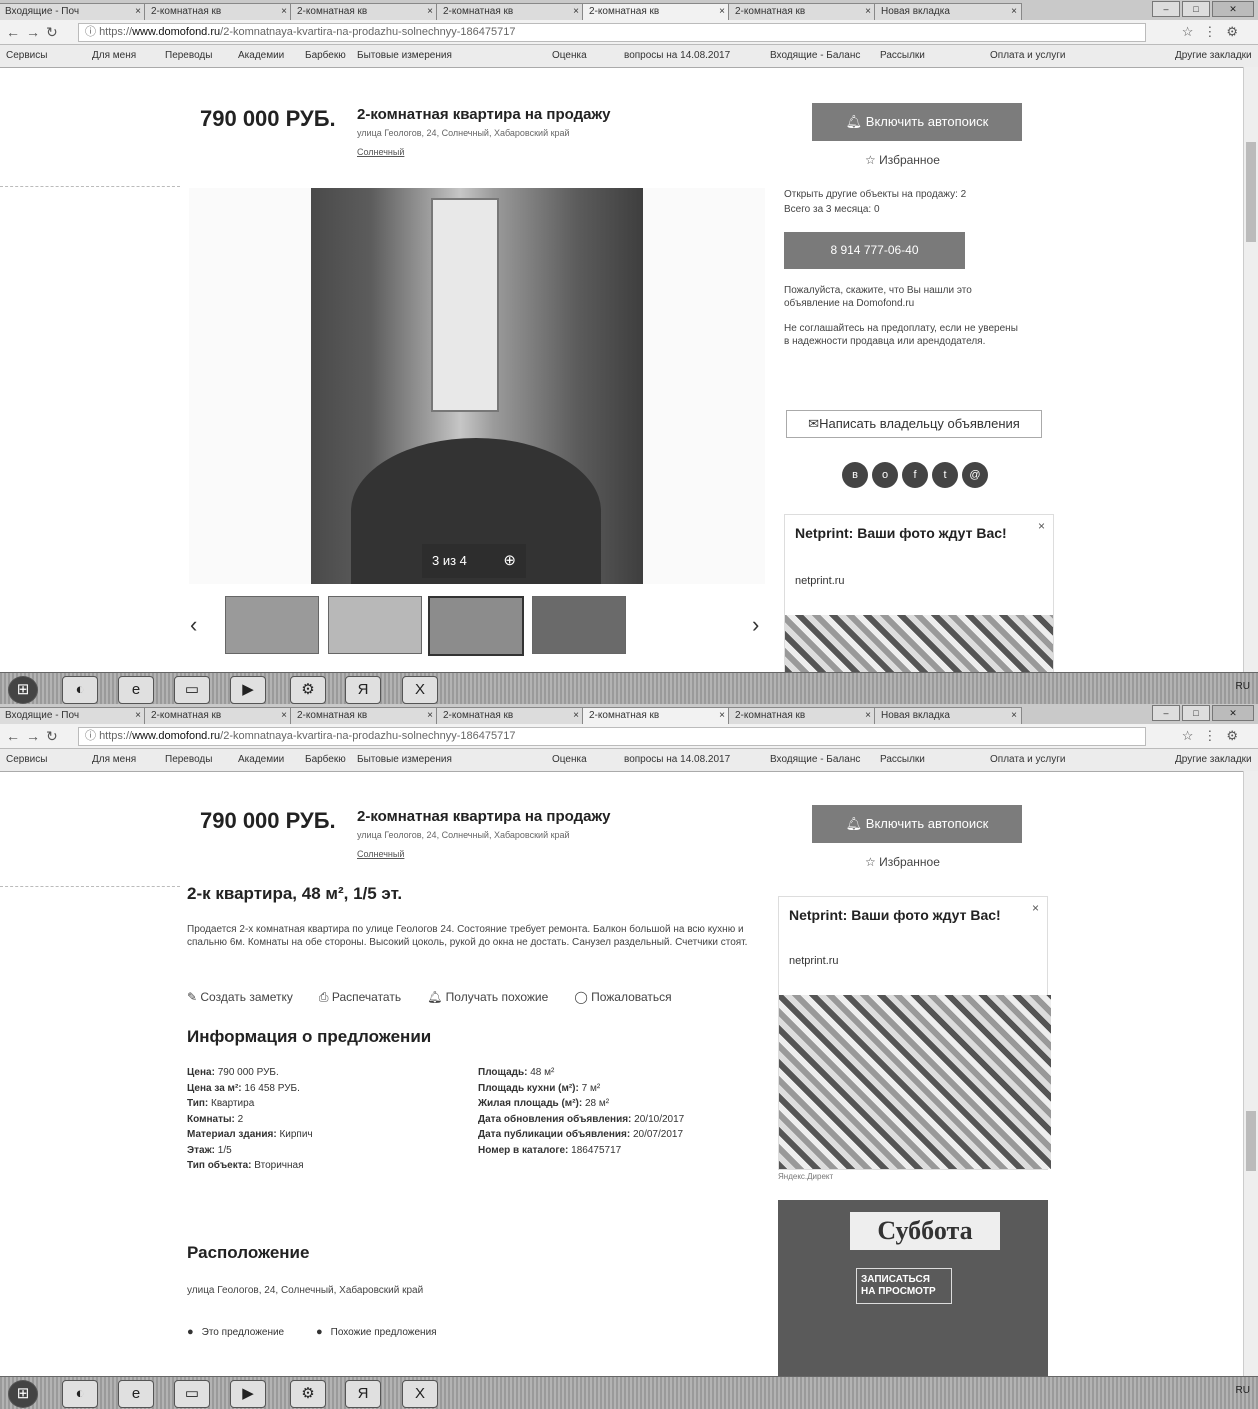 This screenshot has height=1409, width=1258. What do you see at coordinates (1035, 908) in the screenshot?
I see `ad-close-icon: ×` at bounding box center [1035, 908].